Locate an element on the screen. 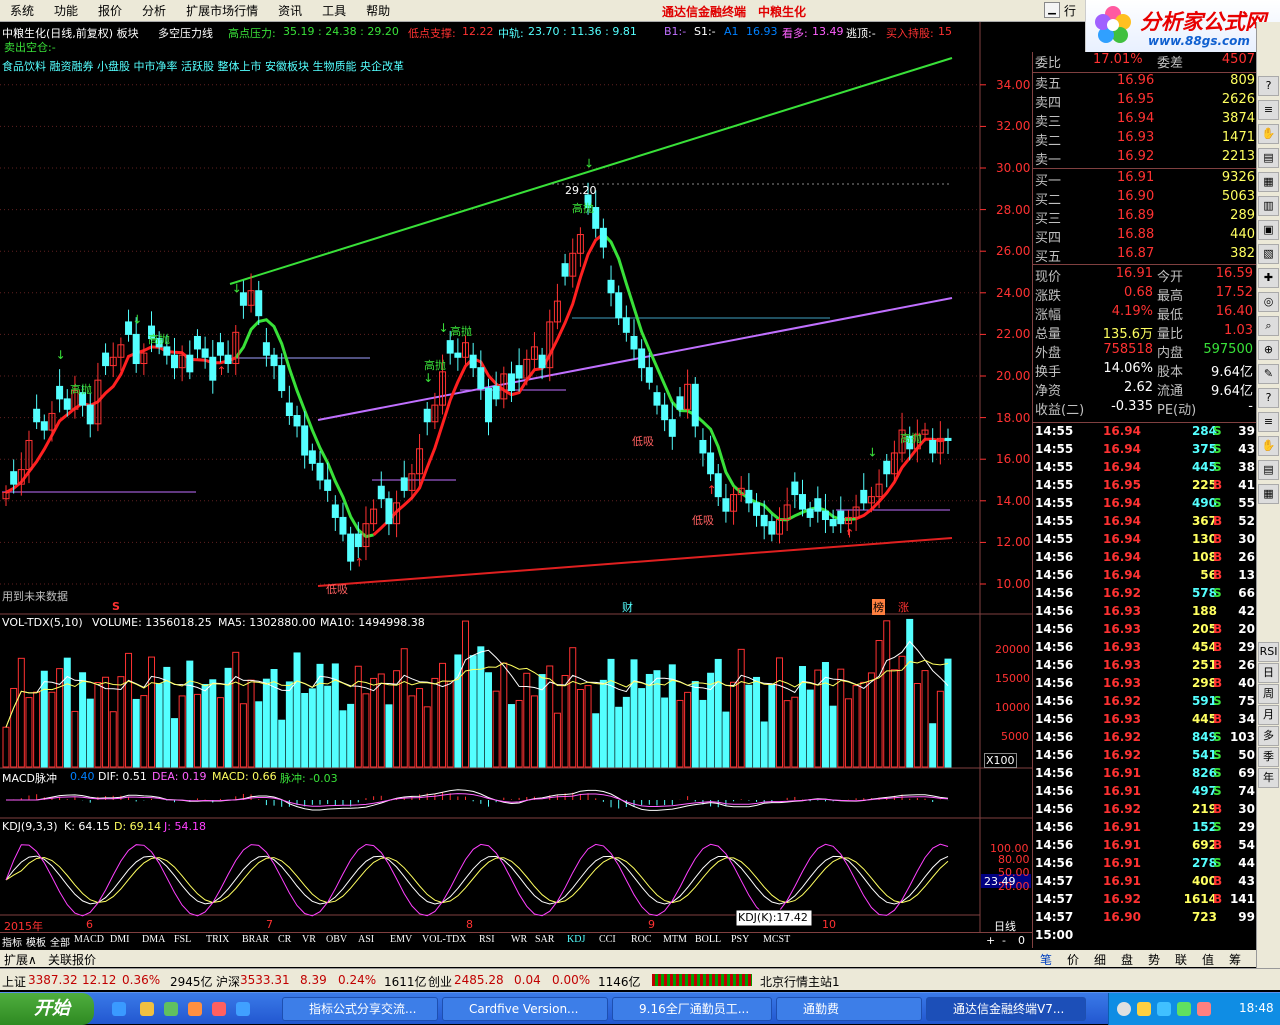 The image size is (1280, 1025). quote-tab-7: 筹 is located at coordinates (1235, 959).